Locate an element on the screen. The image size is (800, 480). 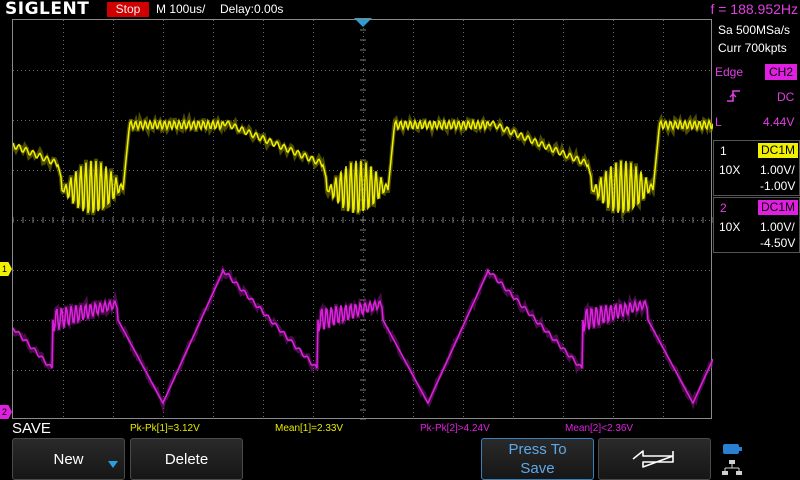
usb-storage-icon is located at coordinates (732, 449).